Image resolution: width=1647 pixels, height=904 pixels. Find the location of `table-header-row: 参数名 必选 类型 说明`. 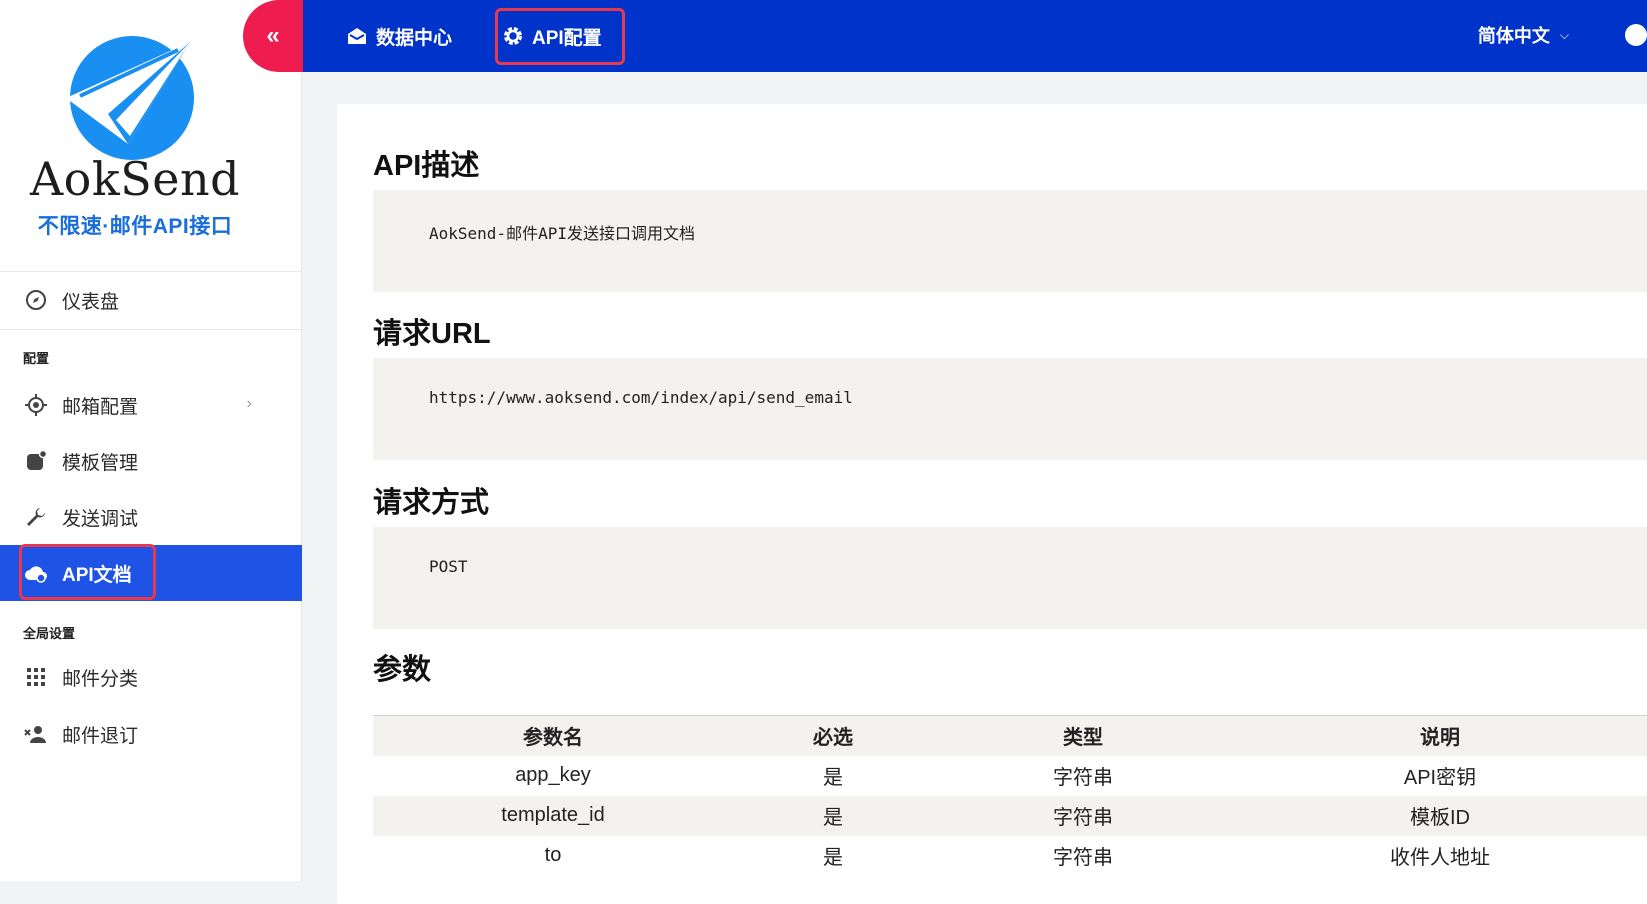

table-header-row: 参数名 必选 类型 说明 is located at coordinates (1010, 735).